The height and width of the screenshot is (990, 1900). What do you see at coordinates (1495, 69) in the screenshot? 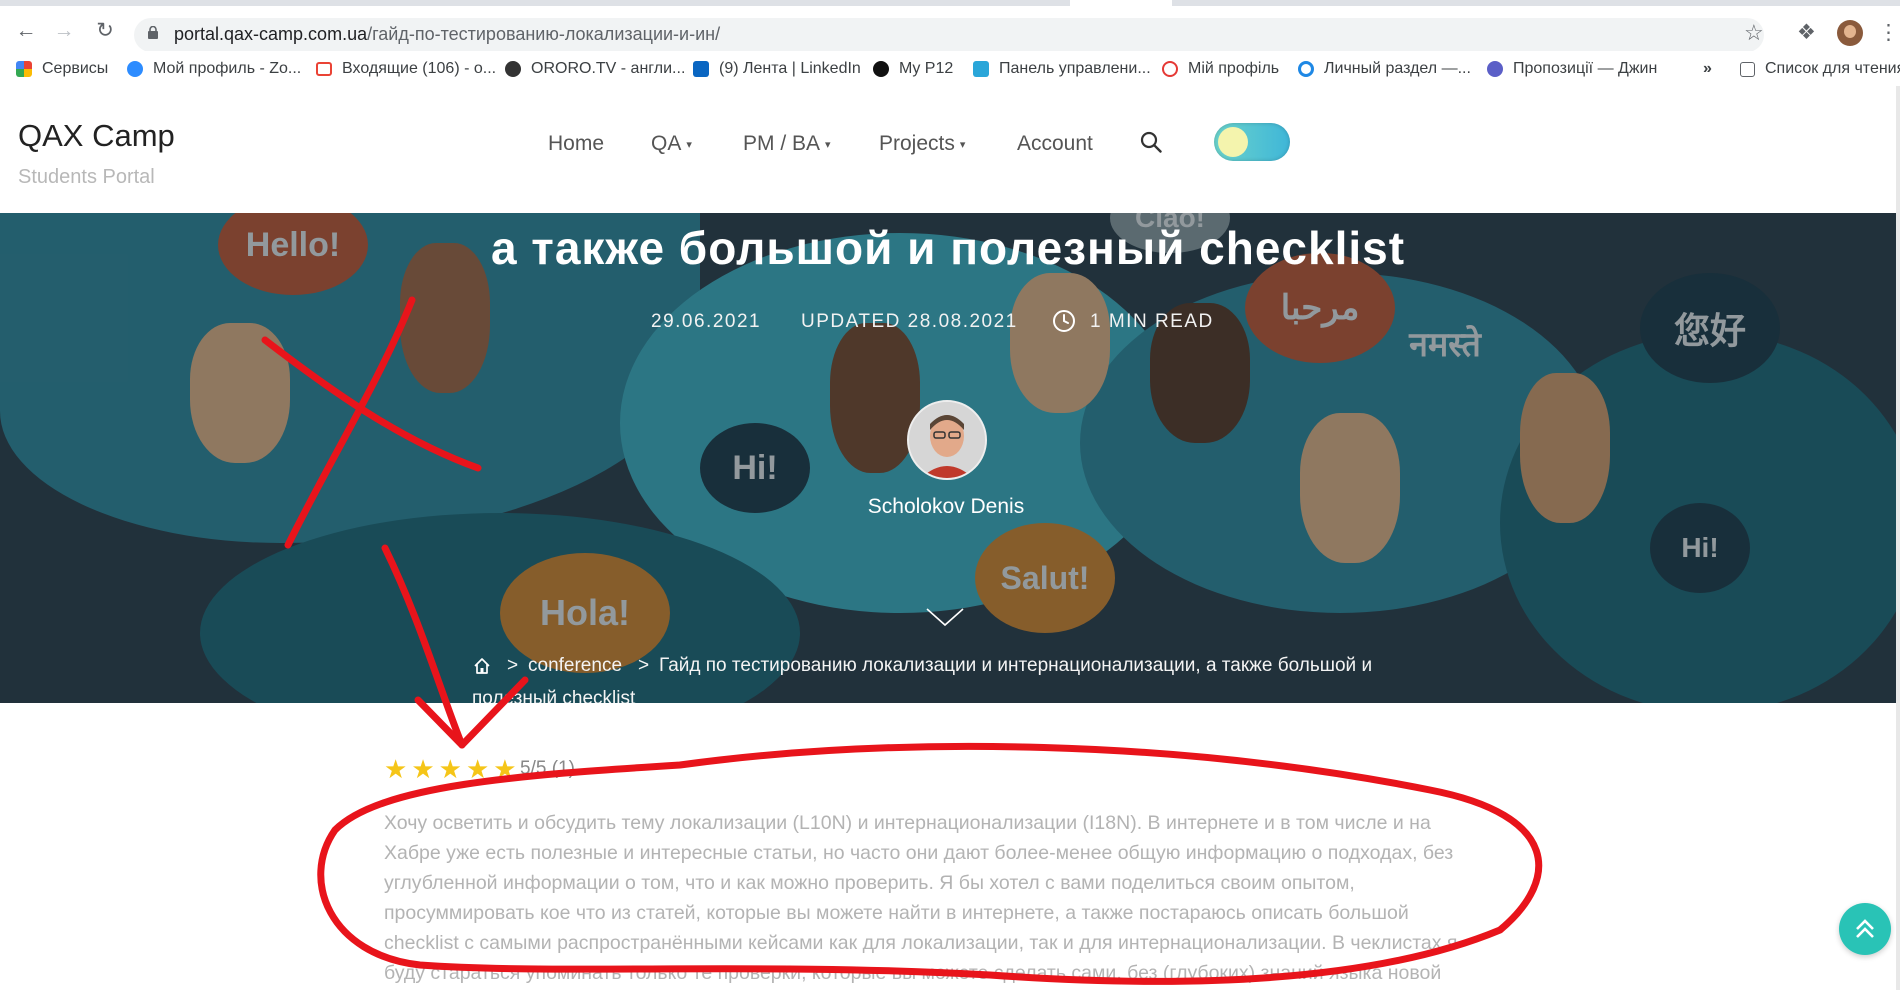
I see `djinni-icon` at bounding box center [1495, 69].